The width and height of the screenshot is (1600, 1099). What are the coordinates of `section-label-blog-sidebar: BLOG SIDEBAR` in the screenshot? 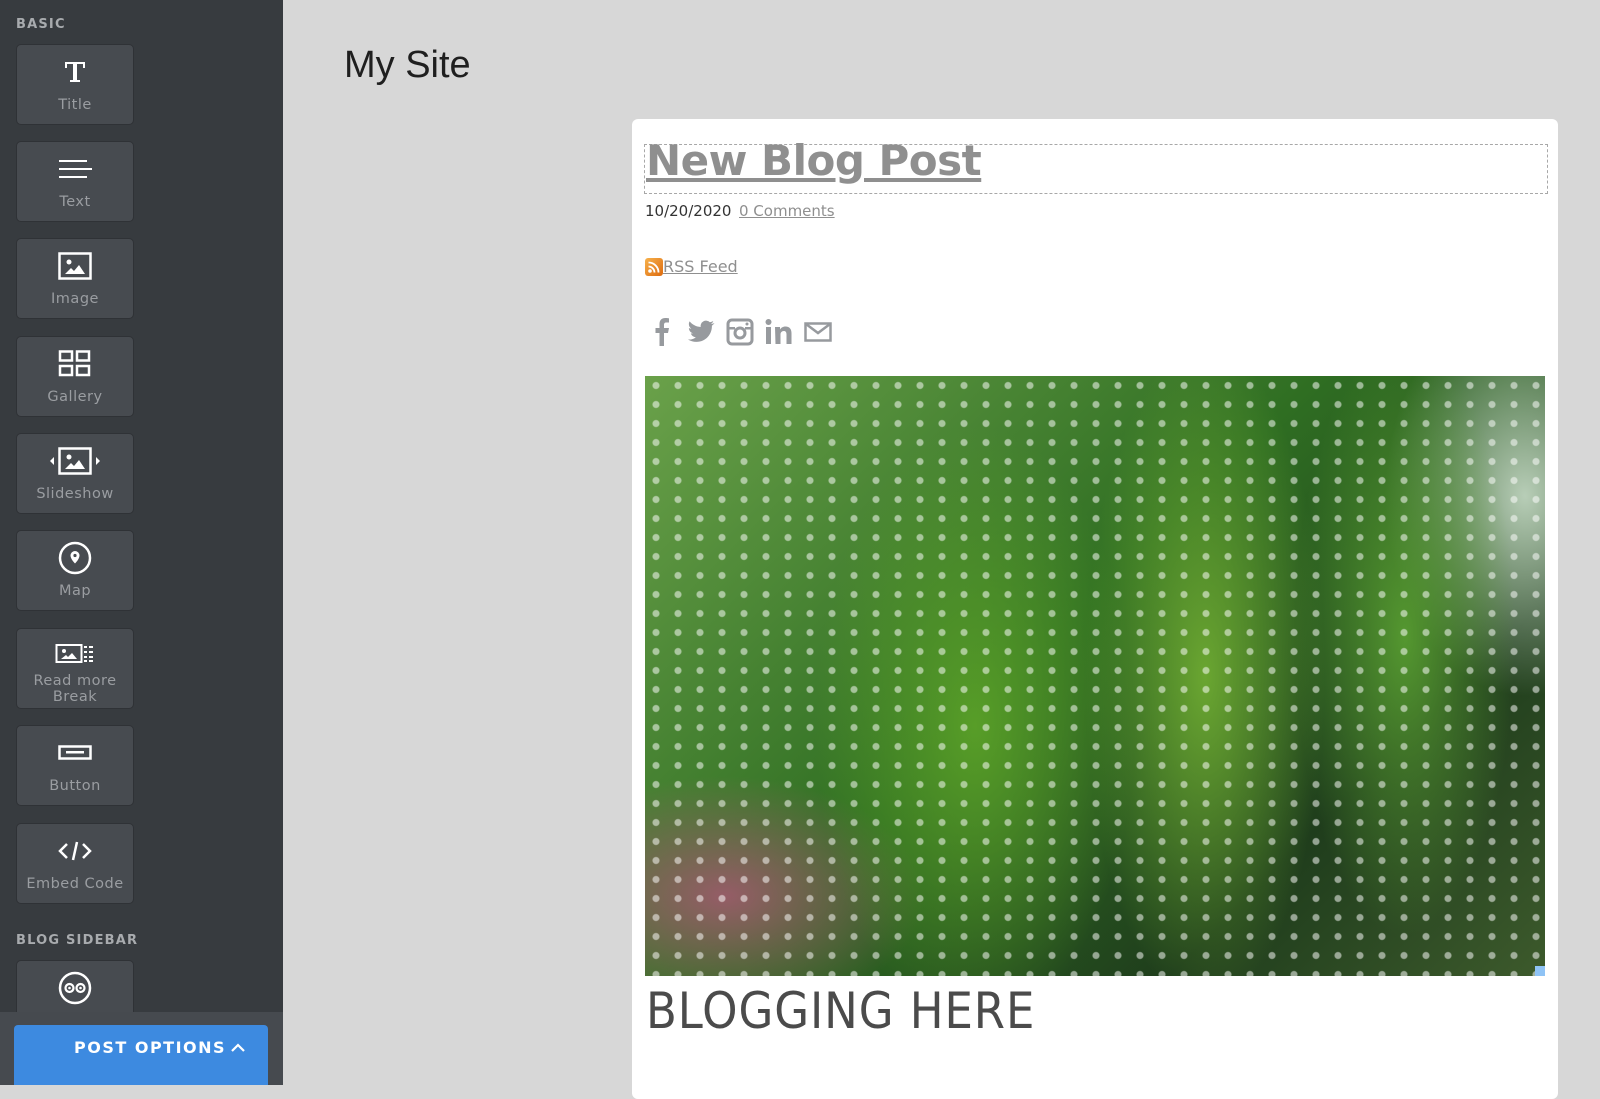 It's located at (77, 940).